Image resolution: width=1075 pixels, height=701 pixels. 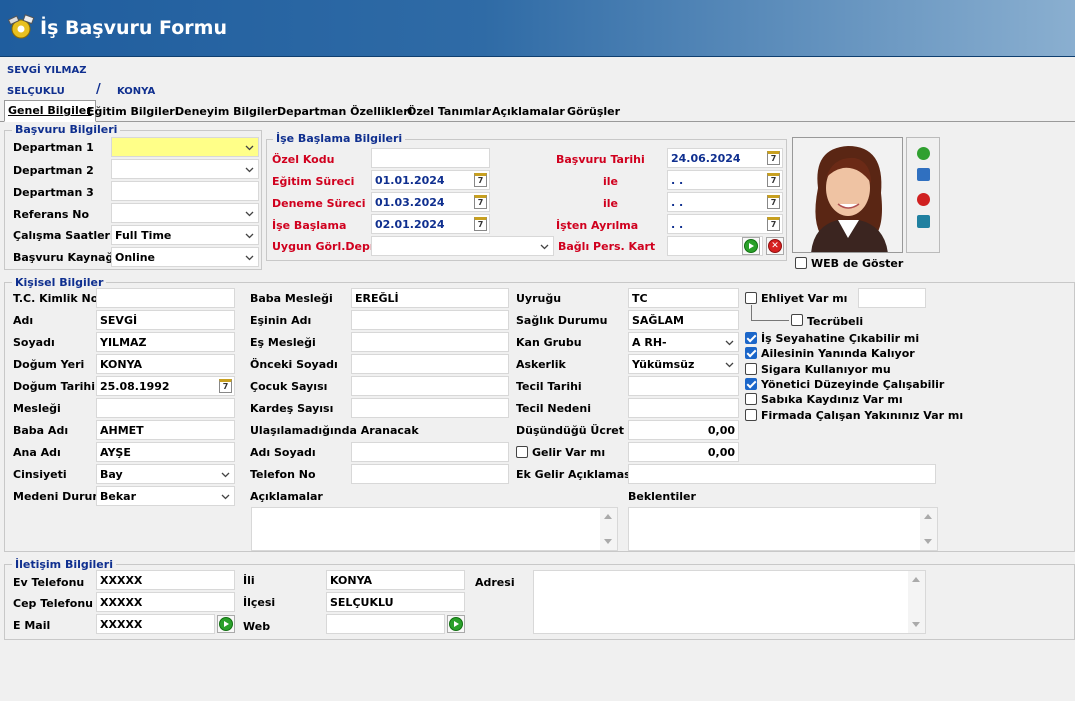 What do you see at coordinates (725, 158) in the screenshot?
I see `basvuru-tarihi-date: 24.06.2024 7` at bounding box center [725, 158].